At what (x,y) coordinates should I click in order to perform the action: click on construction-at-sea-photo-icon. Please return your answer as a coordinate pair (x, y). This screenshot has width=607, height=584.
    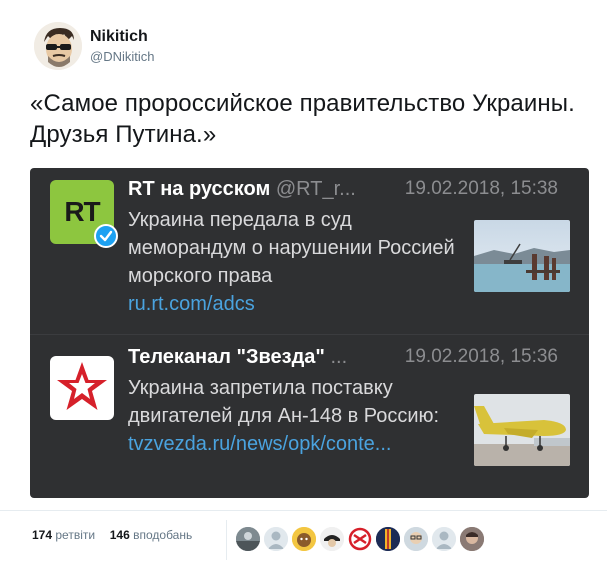
    Looking at the image, I should click on (522, 256).